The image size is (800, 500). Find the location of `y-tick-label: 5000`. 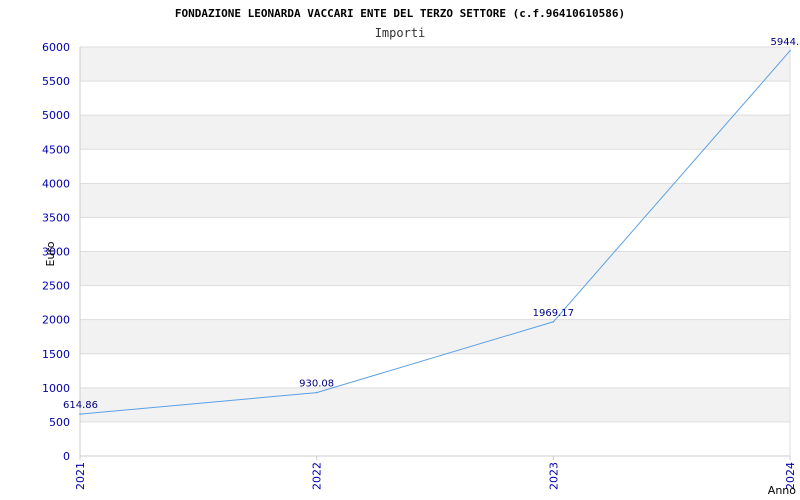

y-tick-label: 5000 is located at coordinates (56, 115).